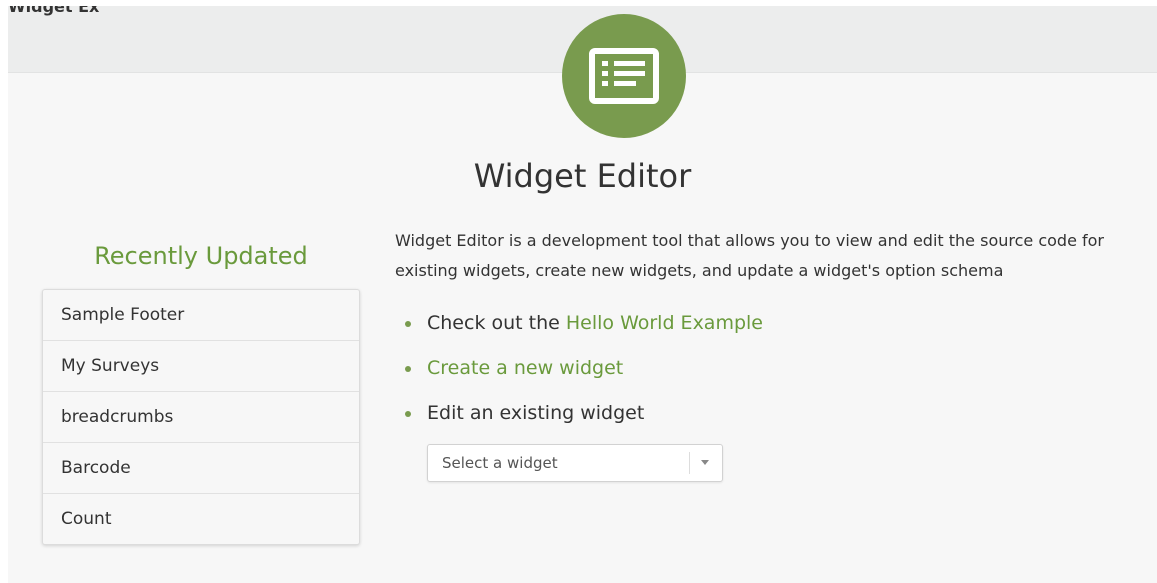 Image resolution: width=1157 pixels, height=583 pixels. Describe the element at coordinates (496, 323) in the screenshot. I see `check-out-prefix: Check out the` at that location.